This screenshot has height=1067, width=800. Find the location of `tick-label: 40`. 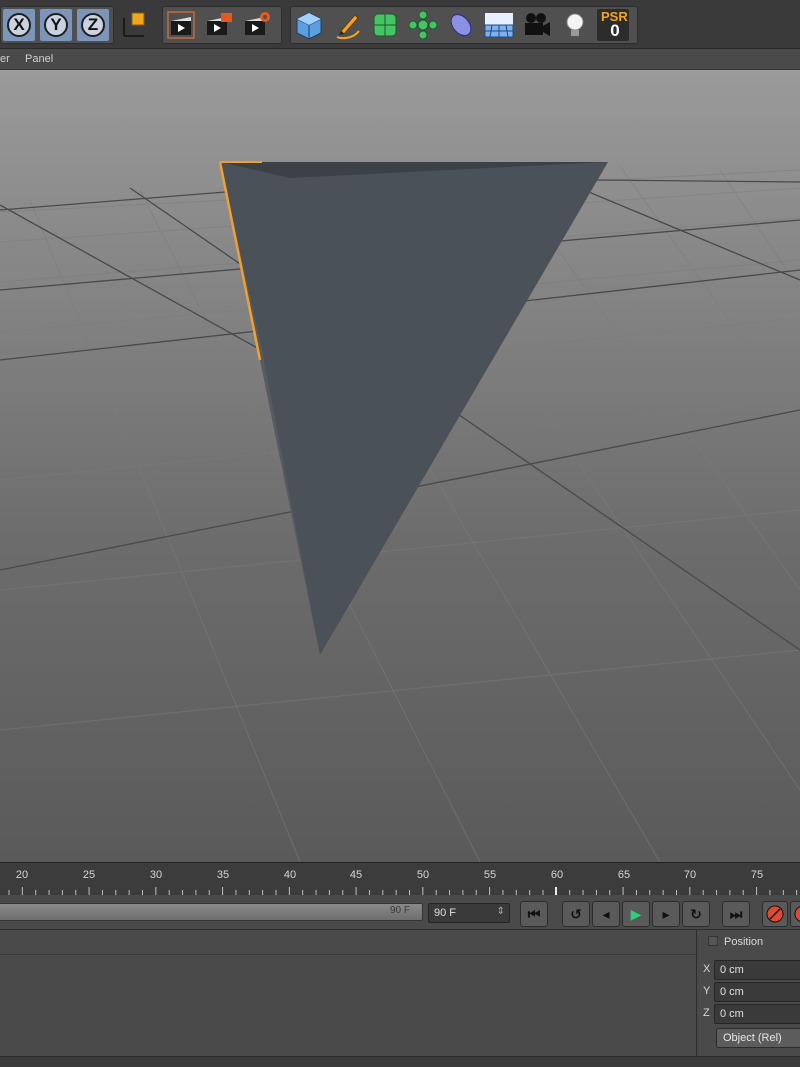

tick-label: 40 is located at coordinates (290, 875).